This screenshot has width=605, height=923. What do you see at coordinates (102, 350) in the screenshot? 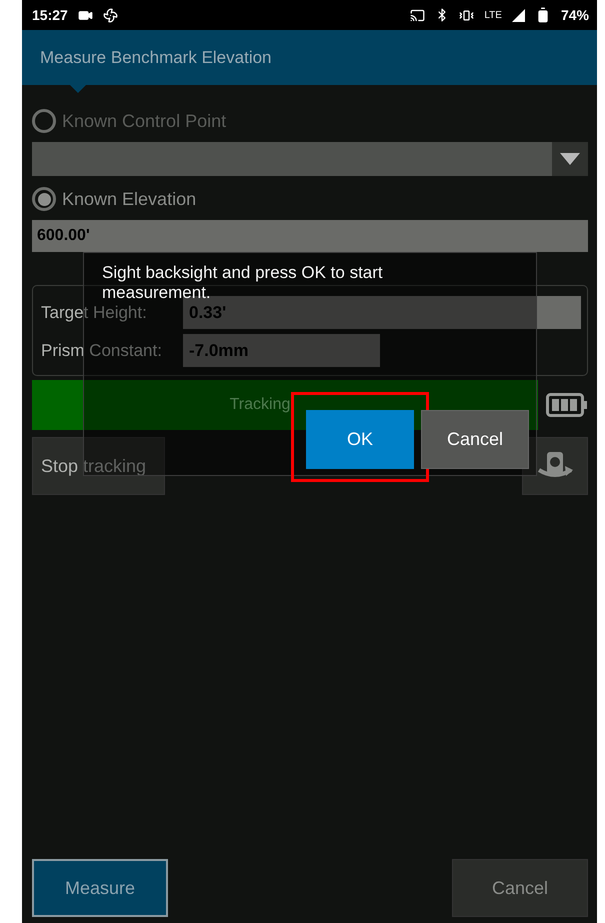
I see `field-label: Prism Constant:` at bounding box center [102, 350].